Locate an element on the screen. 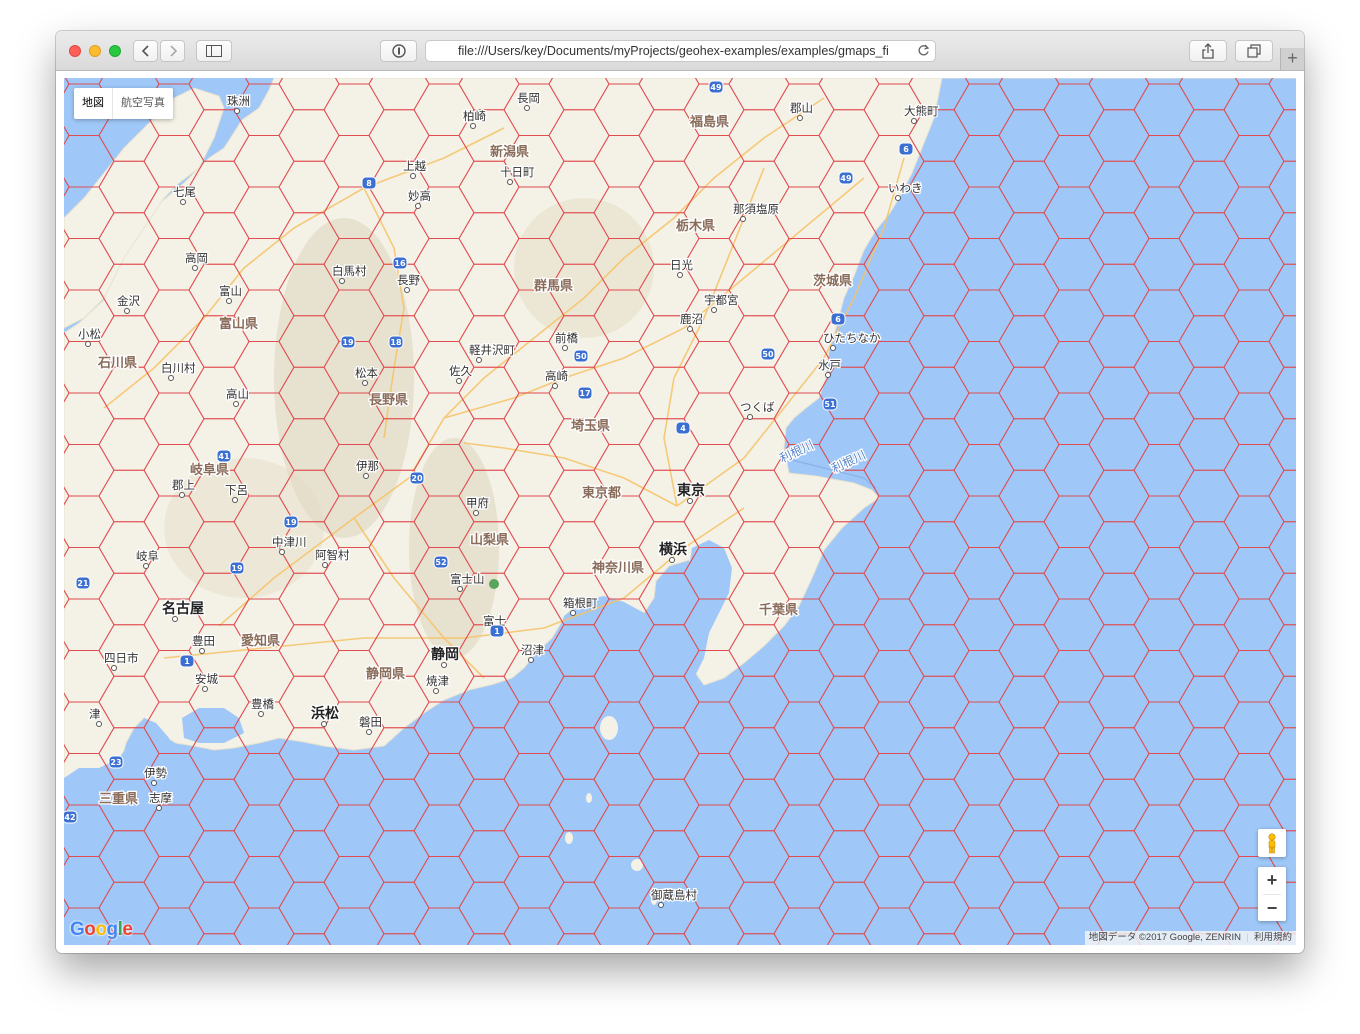 This screenshot has height=1034, width=1360. sidebar-button is located at coordinates (214, 51).